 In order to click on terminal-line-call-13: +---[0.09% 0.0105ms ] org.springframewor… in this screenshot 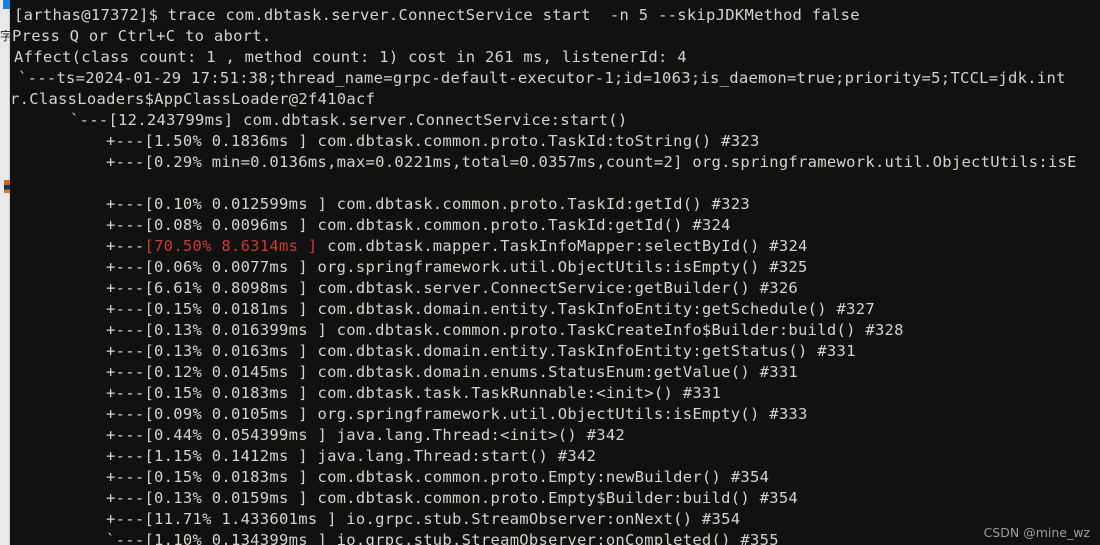, I will do `click(457, 414)`.